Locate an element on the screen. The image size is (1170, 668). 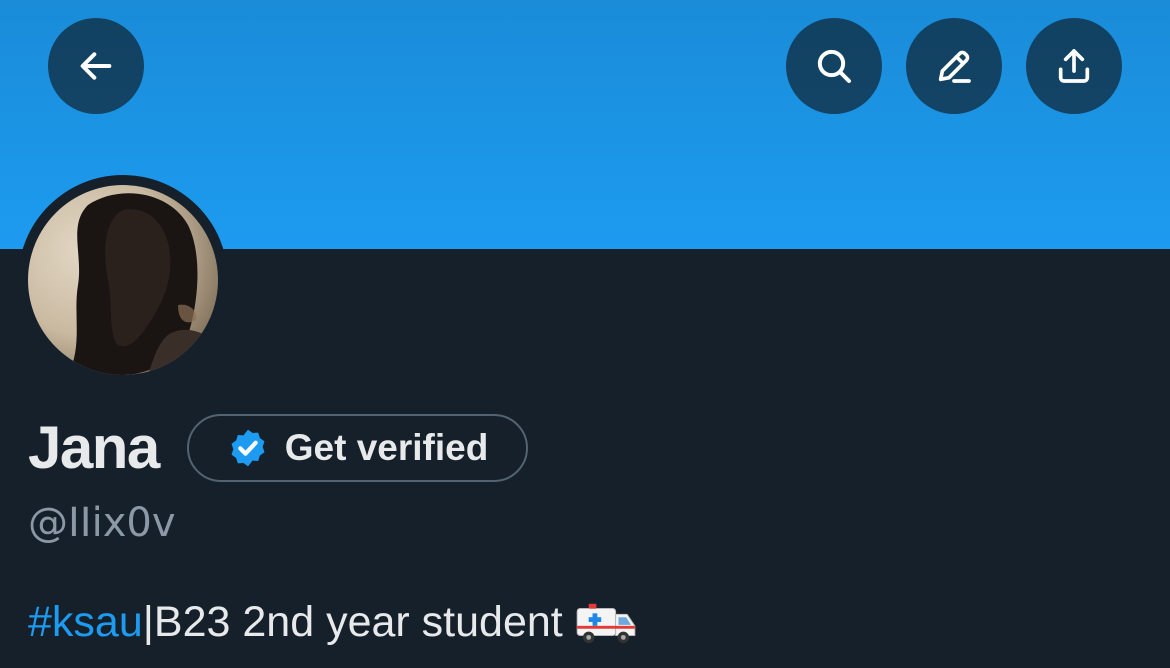
search-icon is located at coordinates (834, 66).